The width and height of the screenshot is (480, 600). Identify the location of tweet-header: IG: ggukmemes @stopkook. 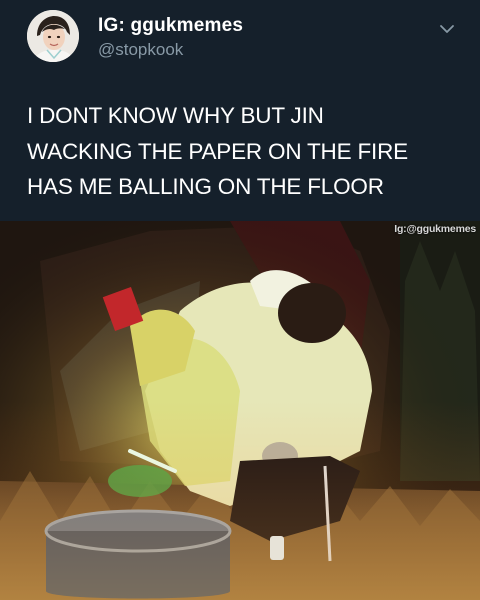
(240, 43).